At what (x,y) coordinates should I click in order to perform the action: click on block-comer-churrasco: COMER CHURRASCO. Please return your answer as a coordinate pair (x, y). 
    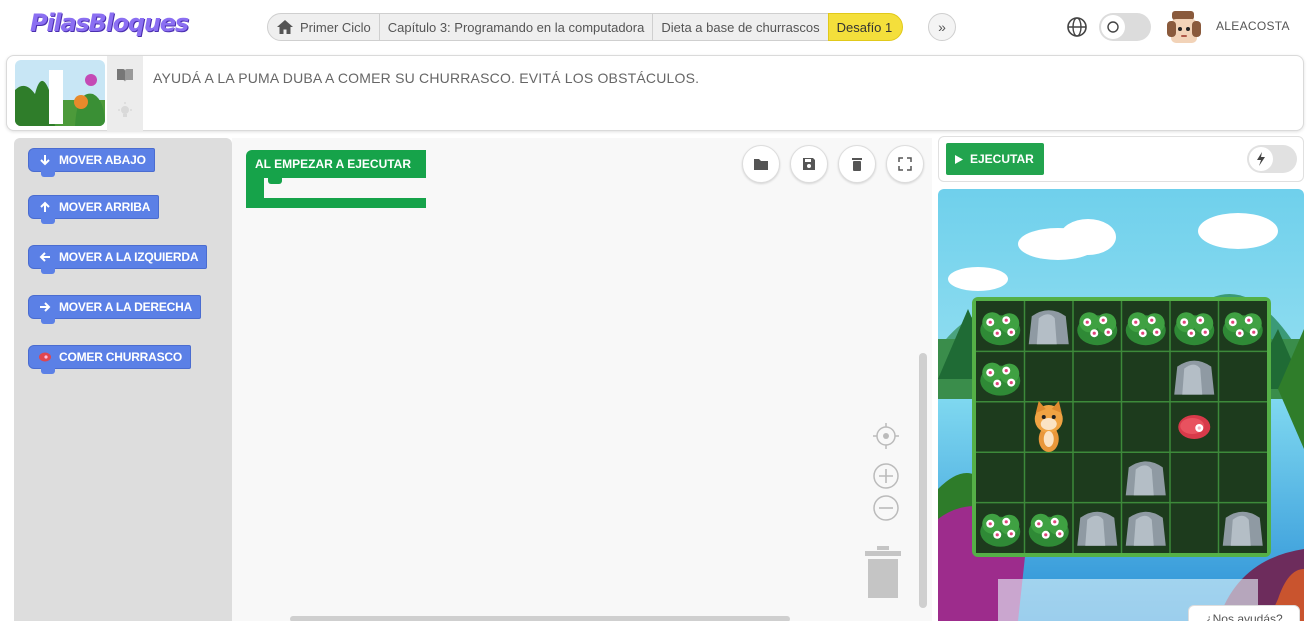
    Looking at the image, I should click on (110, 359).